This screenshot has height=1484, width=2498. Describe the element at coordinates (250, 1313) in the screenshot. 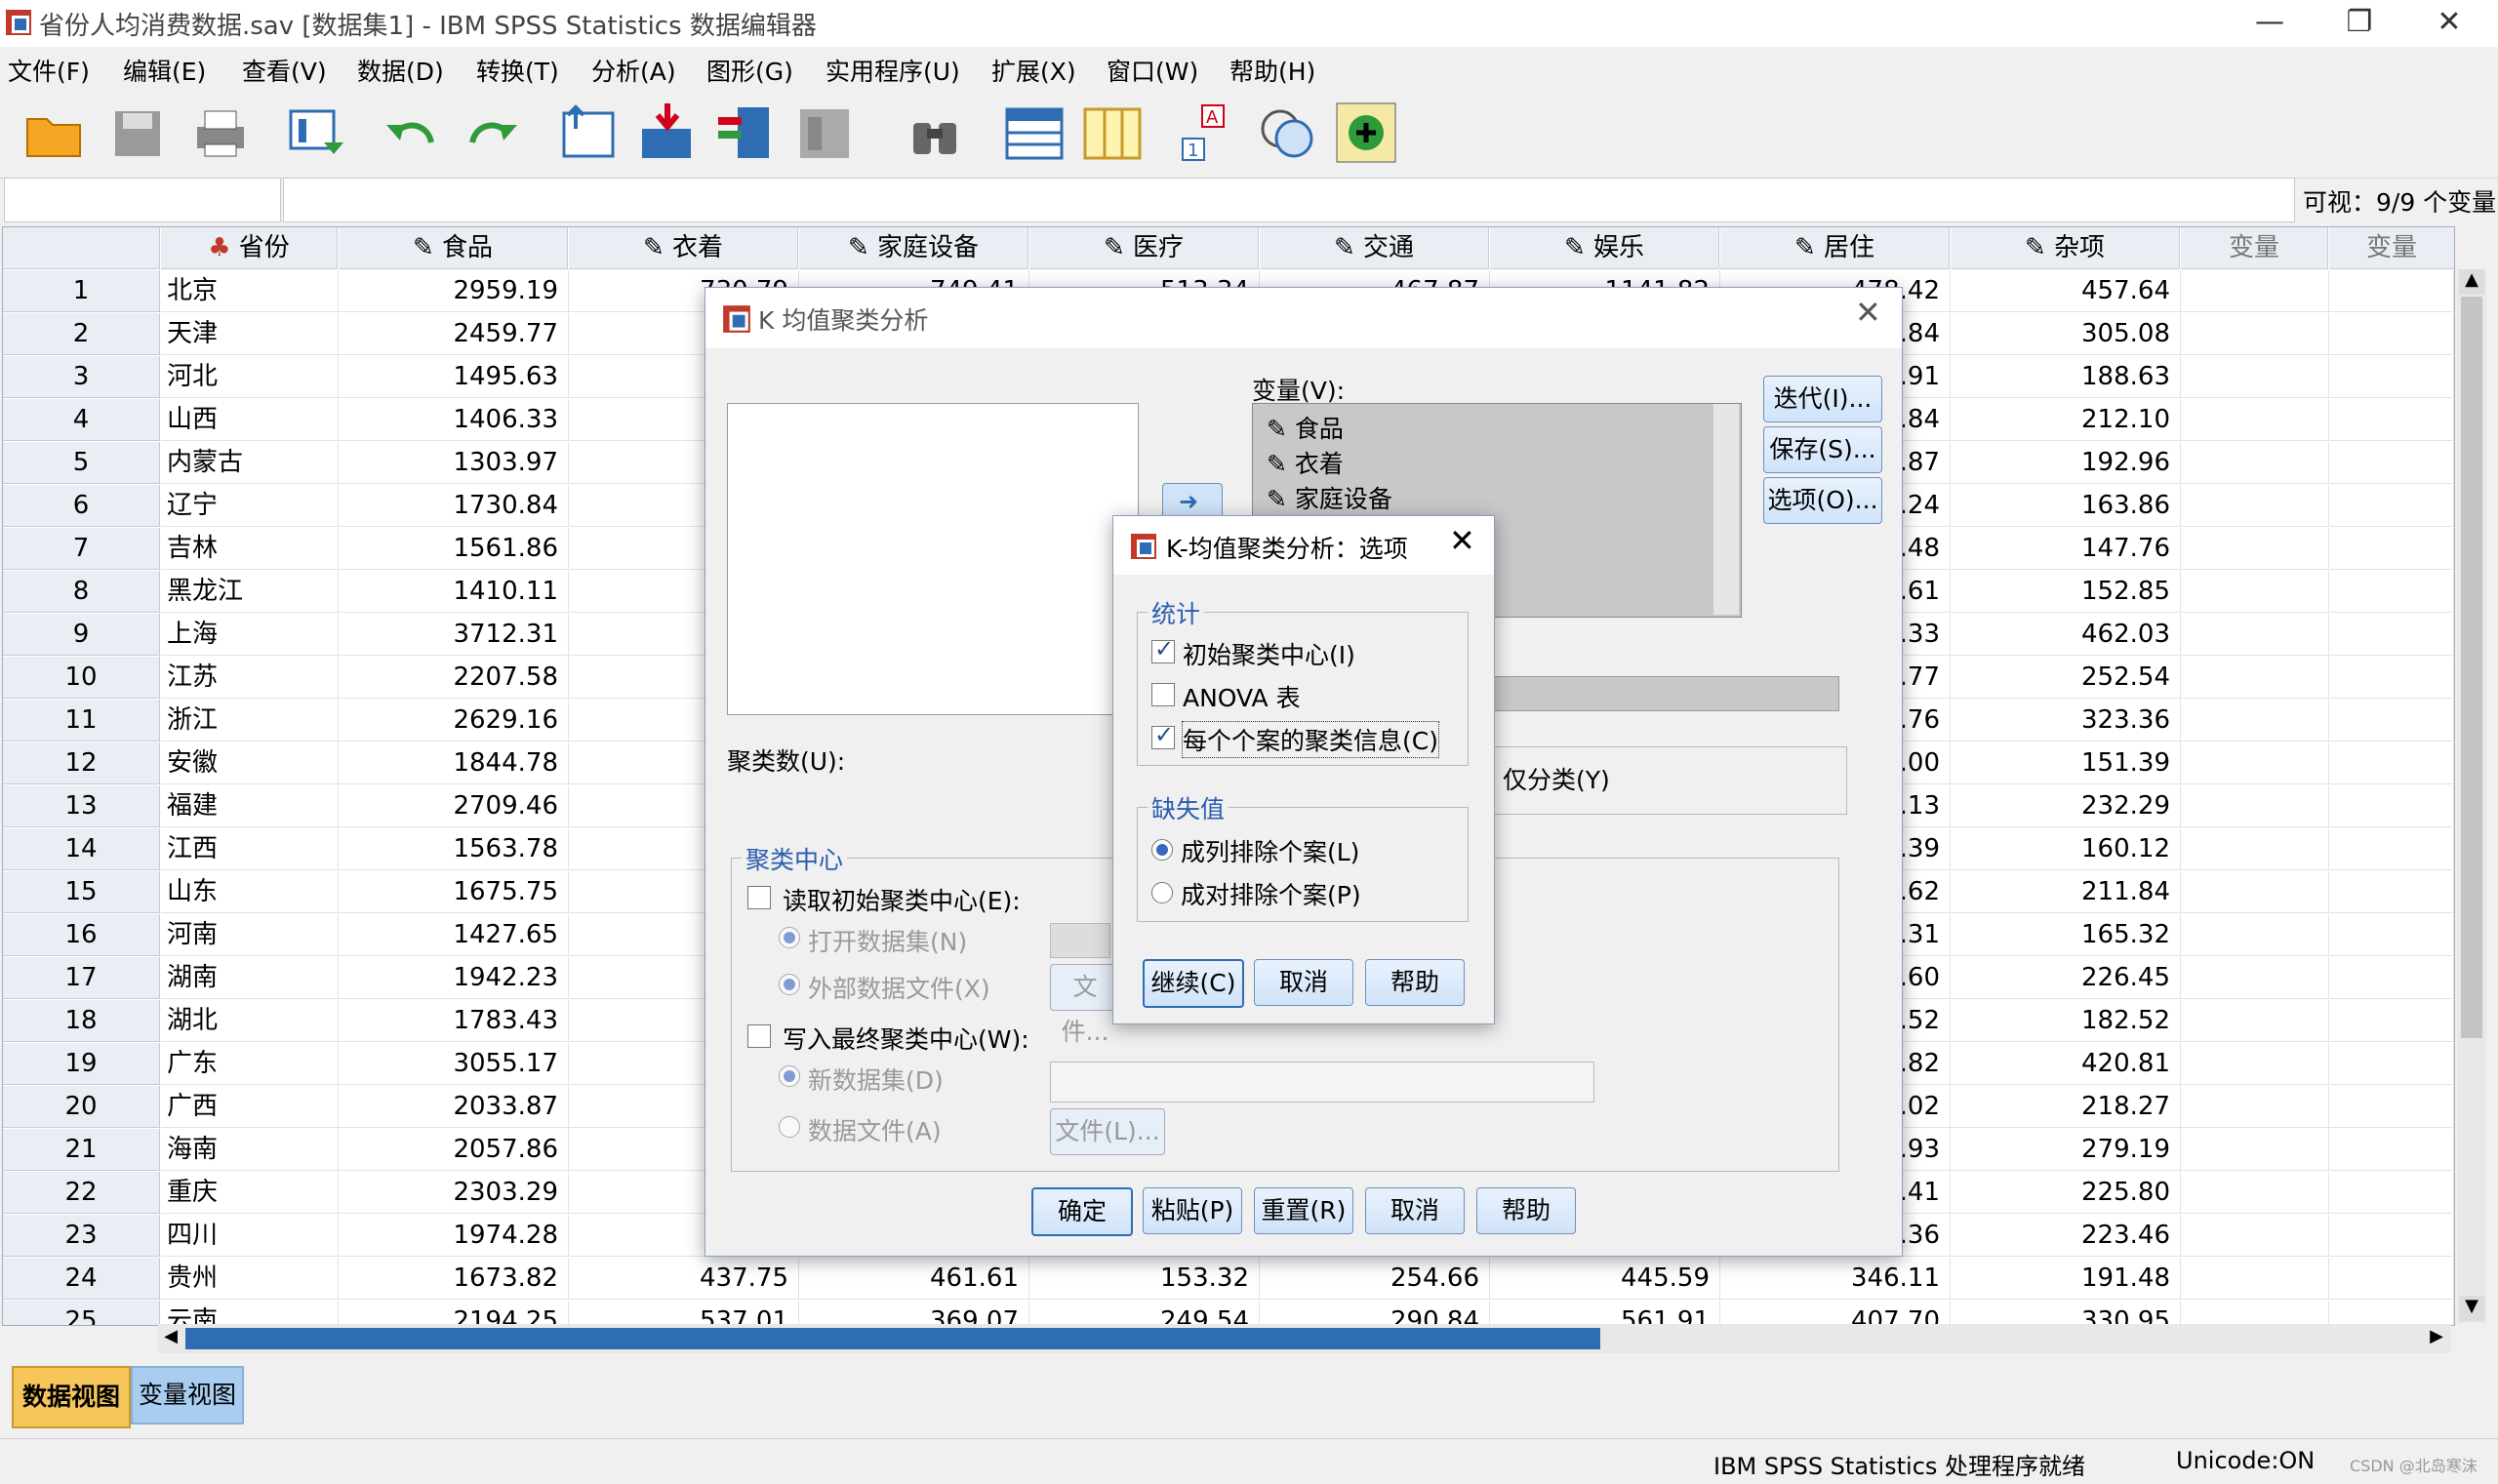

I see `table-cell: 云南` at that location.